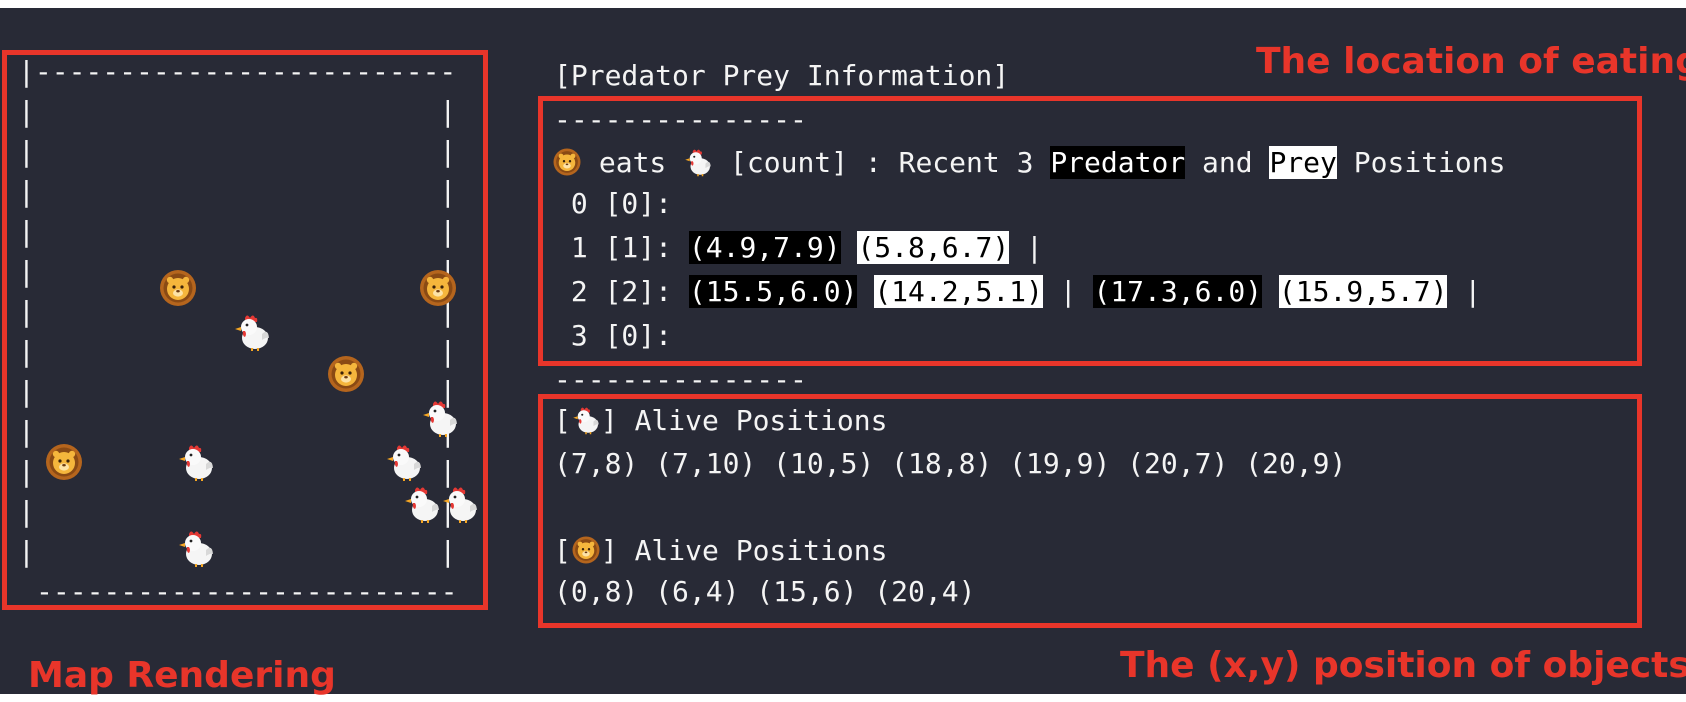  I want to click on eat-record-3: 3 [0]:, so click(613, 335).